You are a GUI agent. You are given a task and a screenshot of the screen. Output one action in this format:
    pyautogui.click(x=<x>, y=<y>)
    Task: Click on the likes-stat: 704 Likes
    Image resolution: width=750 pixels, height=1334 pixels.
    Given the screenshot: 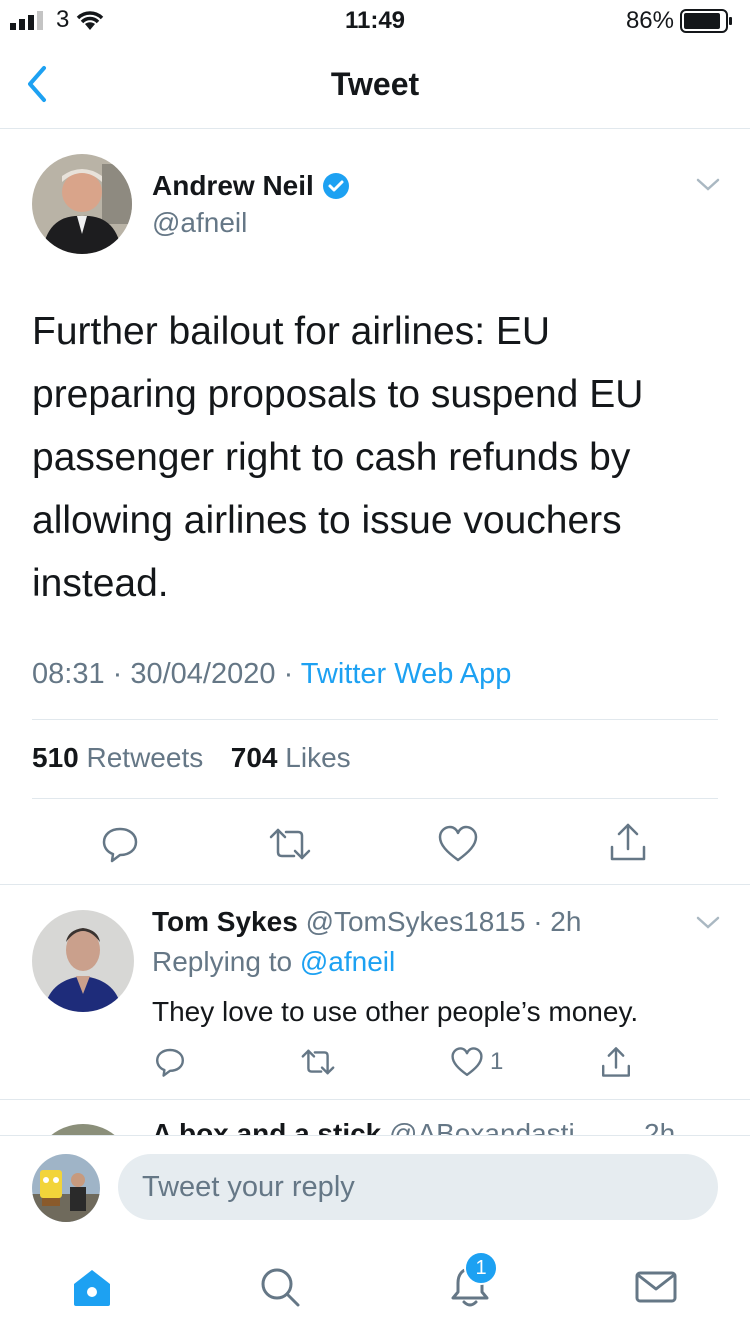 What is the action you would take?
    pyautogui.click(x=291, y=757)
    